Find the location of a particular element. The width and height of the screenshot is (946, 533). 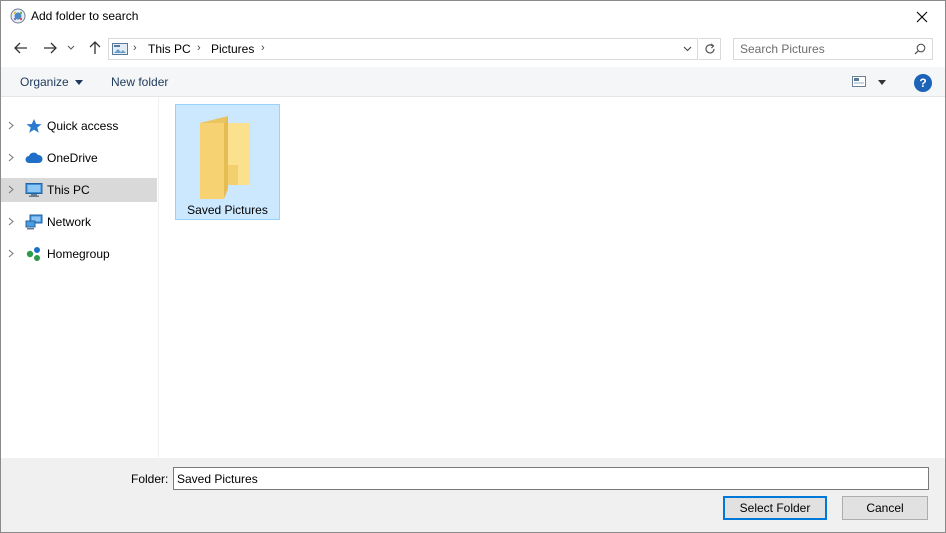

sidebar-item-label: OneDrive is located at coordinates (72, 158).